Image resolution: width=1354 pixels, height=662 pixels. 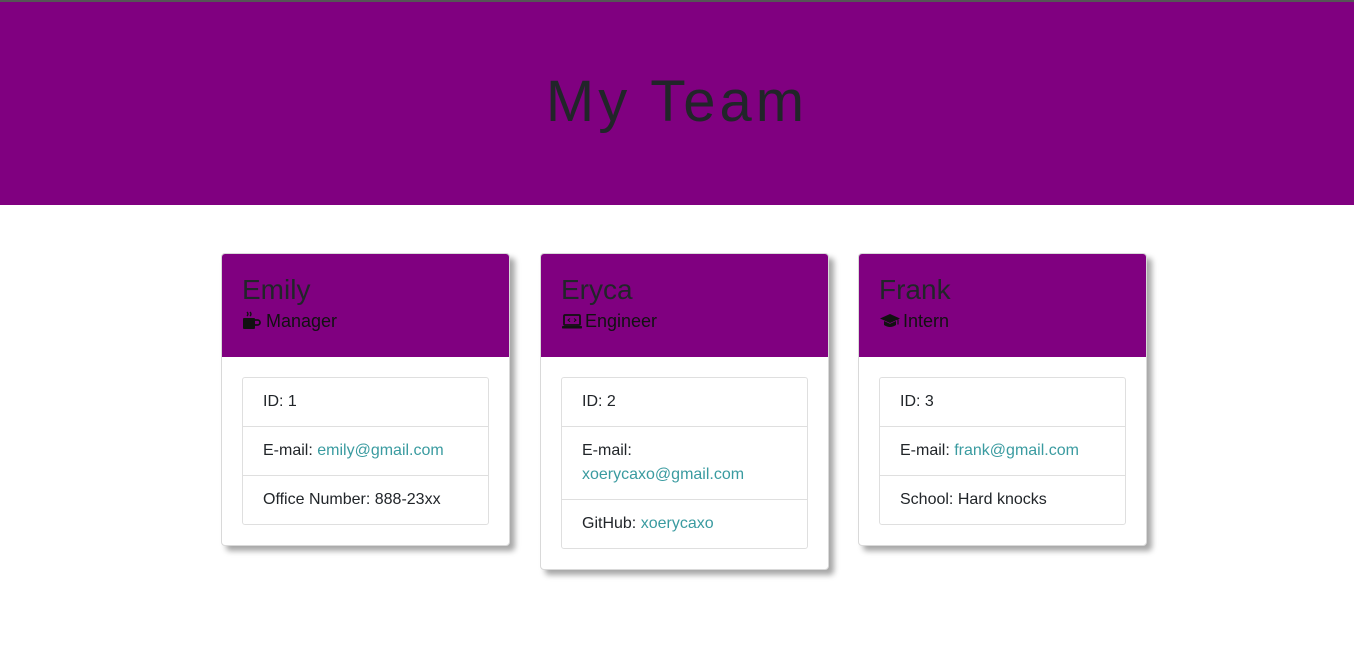 What do you see at coordinates (380, 450) in the screenshot?
I see `email-link: emily@gmail.com` at bounding box center [380, 450].